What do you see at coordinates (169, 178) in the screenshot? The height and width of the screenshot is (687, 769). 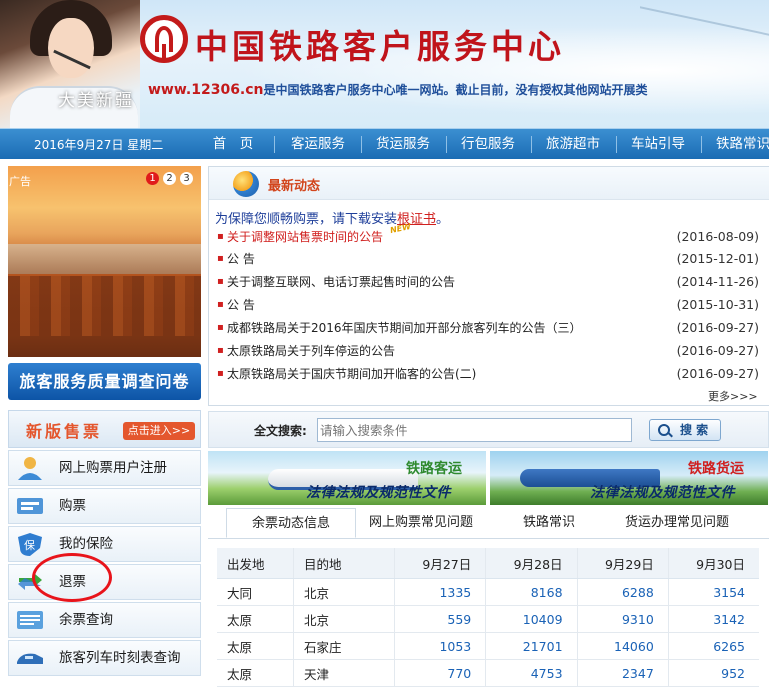 I see `ad-page-2: 2` at bounding box center [169, 178].